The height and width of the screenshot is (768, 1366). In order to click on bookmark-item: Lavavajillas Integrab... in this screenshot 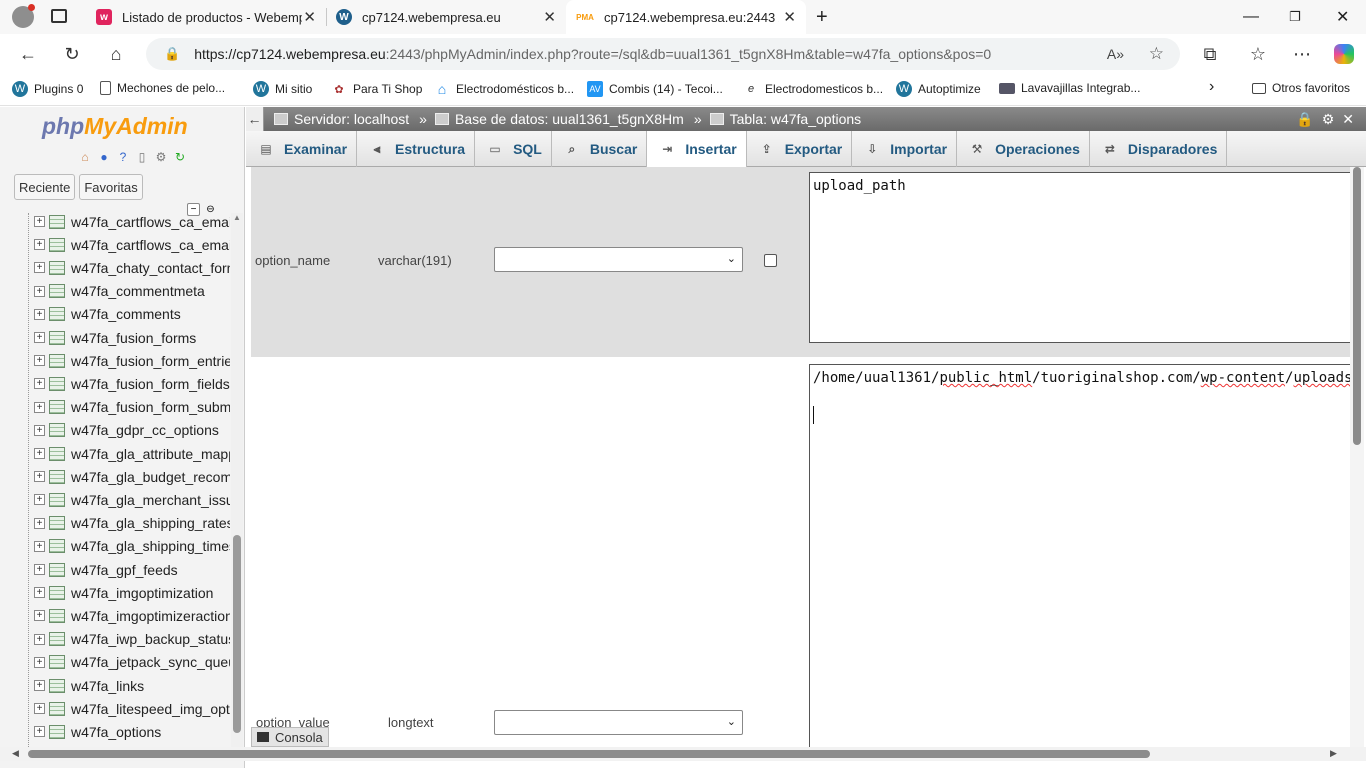, I will do `click(1069, 88)`.